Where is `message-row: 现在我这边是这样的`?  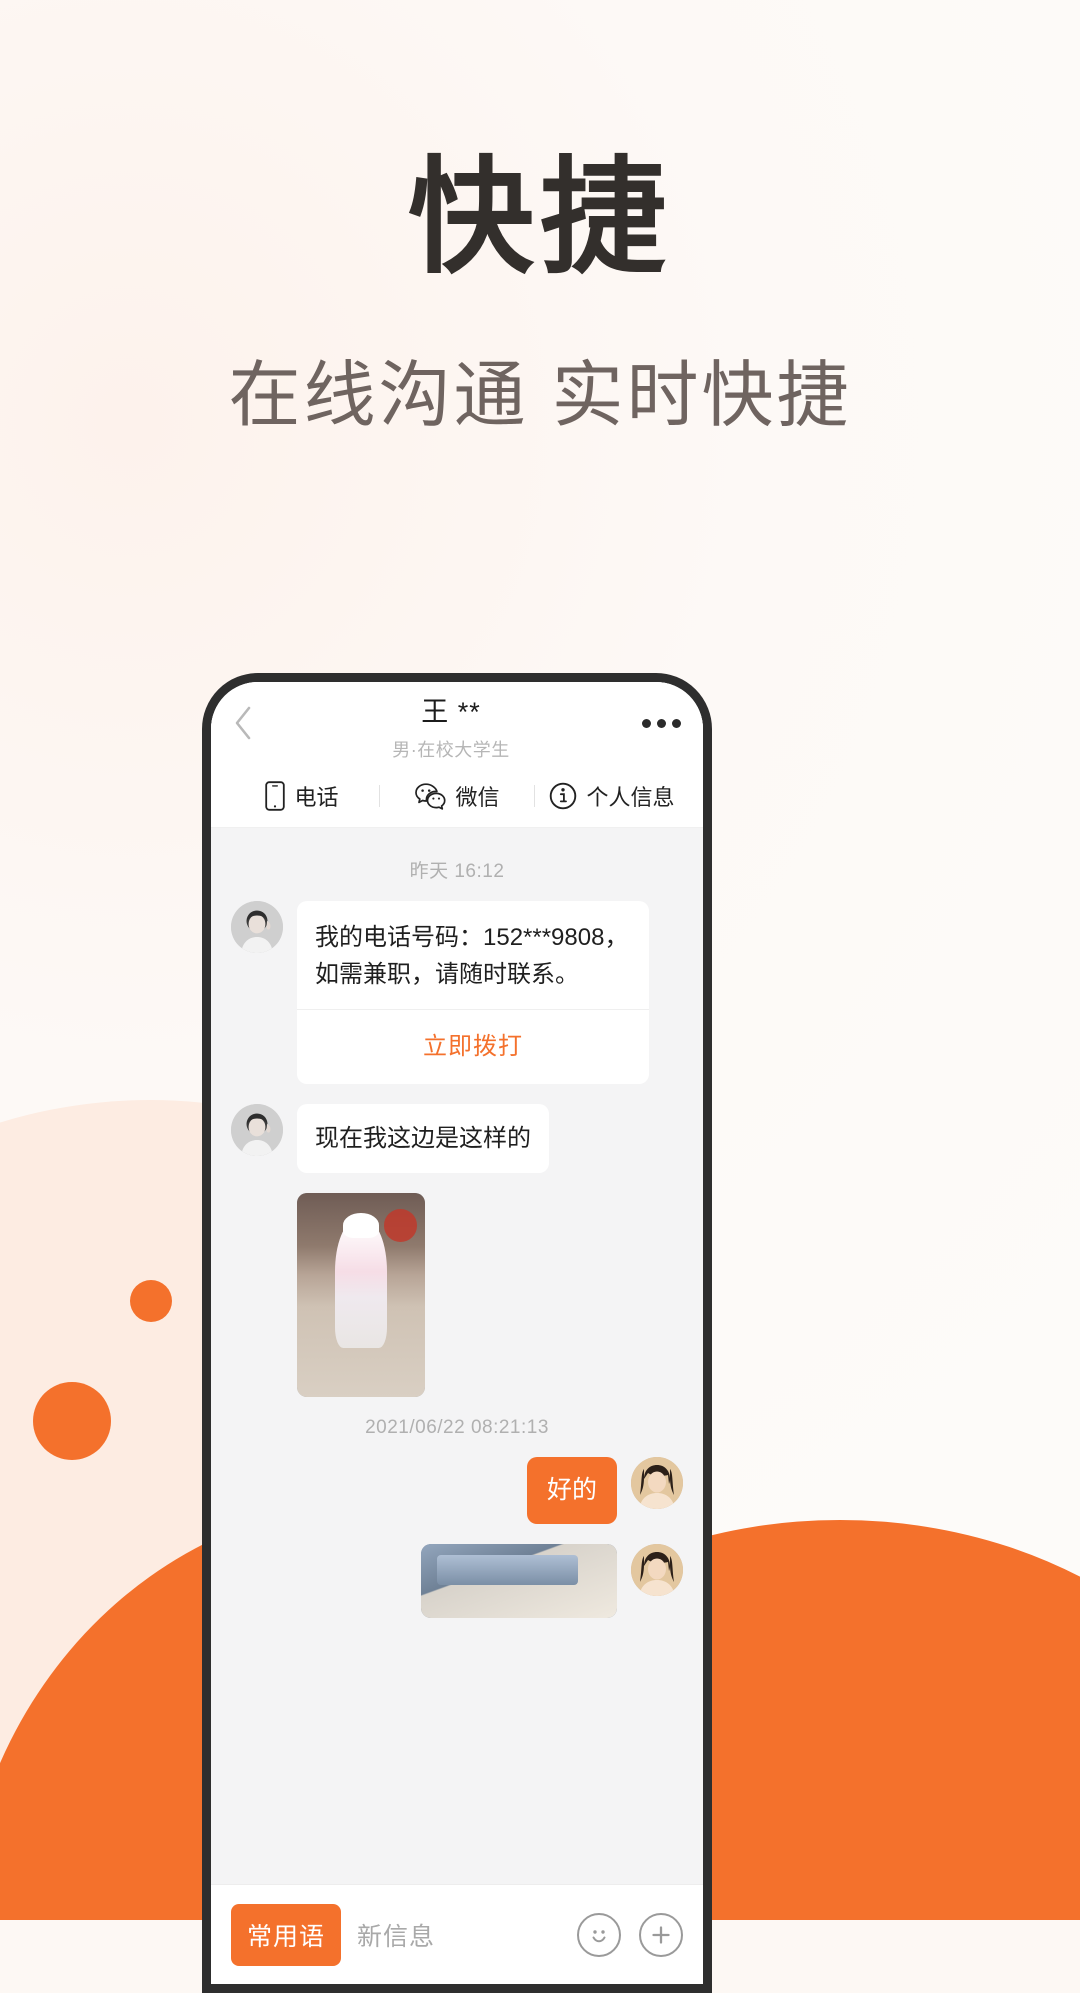
message-row: 现在我这边是这样的 is located at coordinates (457, 1138).